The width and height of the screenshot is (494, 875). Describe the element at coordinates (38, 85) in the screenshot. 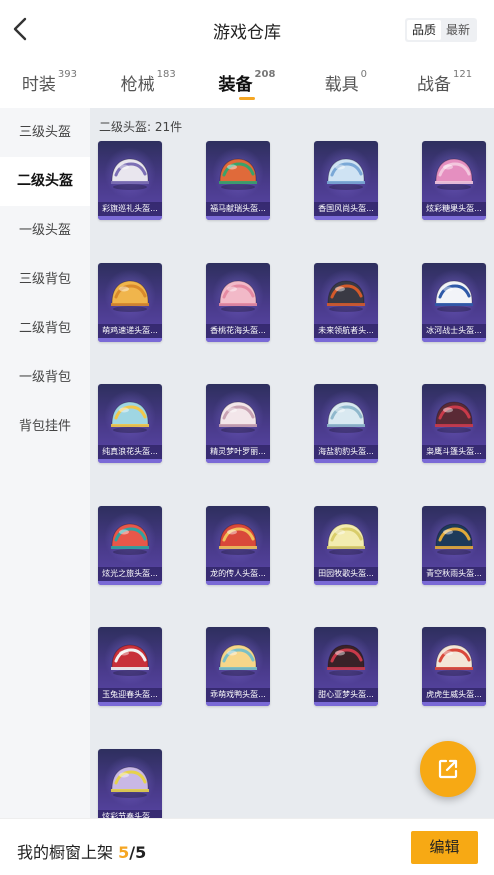

I see `tab-label: 时装` at that location.